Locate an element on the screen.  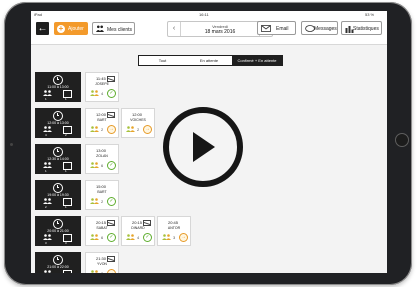
calendar-icon is located at coordinates (67, 271).